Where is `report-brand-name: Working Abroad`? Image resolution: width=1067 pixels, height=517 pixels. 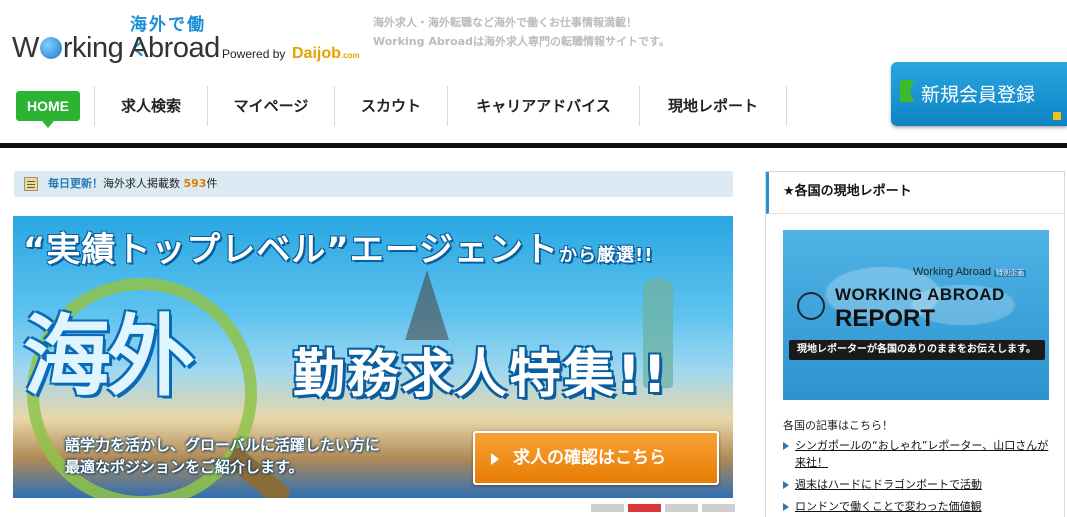
report-brand-name: Working Abroad is located at coordinates (952, 272).